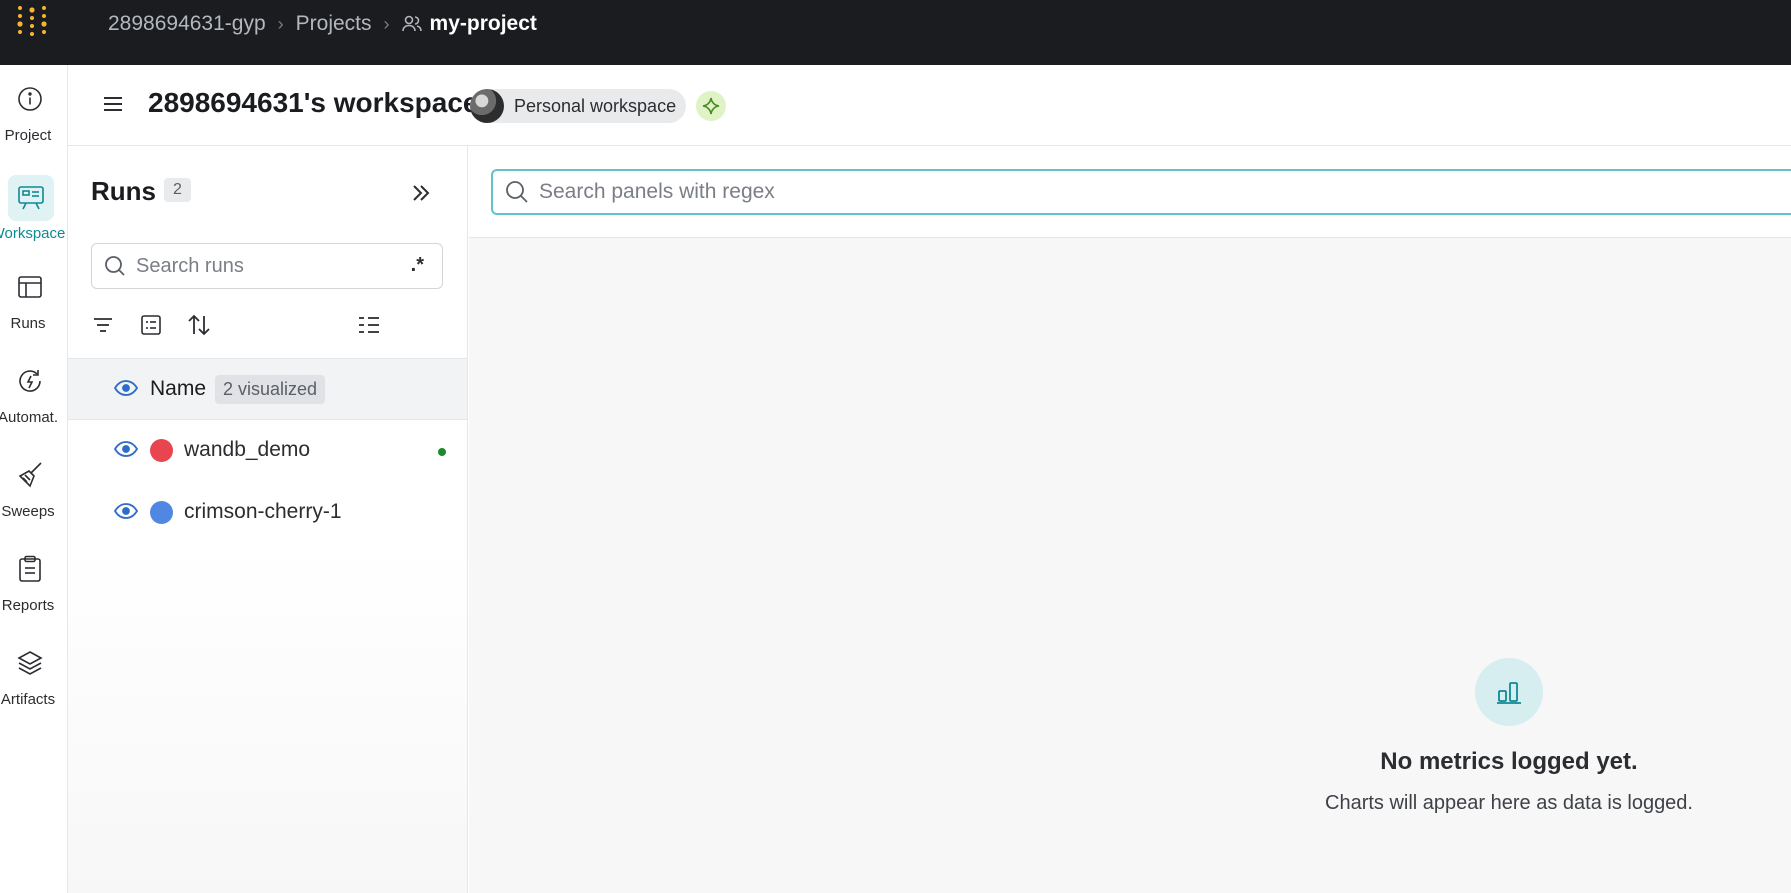  What do you see at coordinates (30, 475) in the screenshot?
I see `broom-icon` at bounding box center [30, 475].